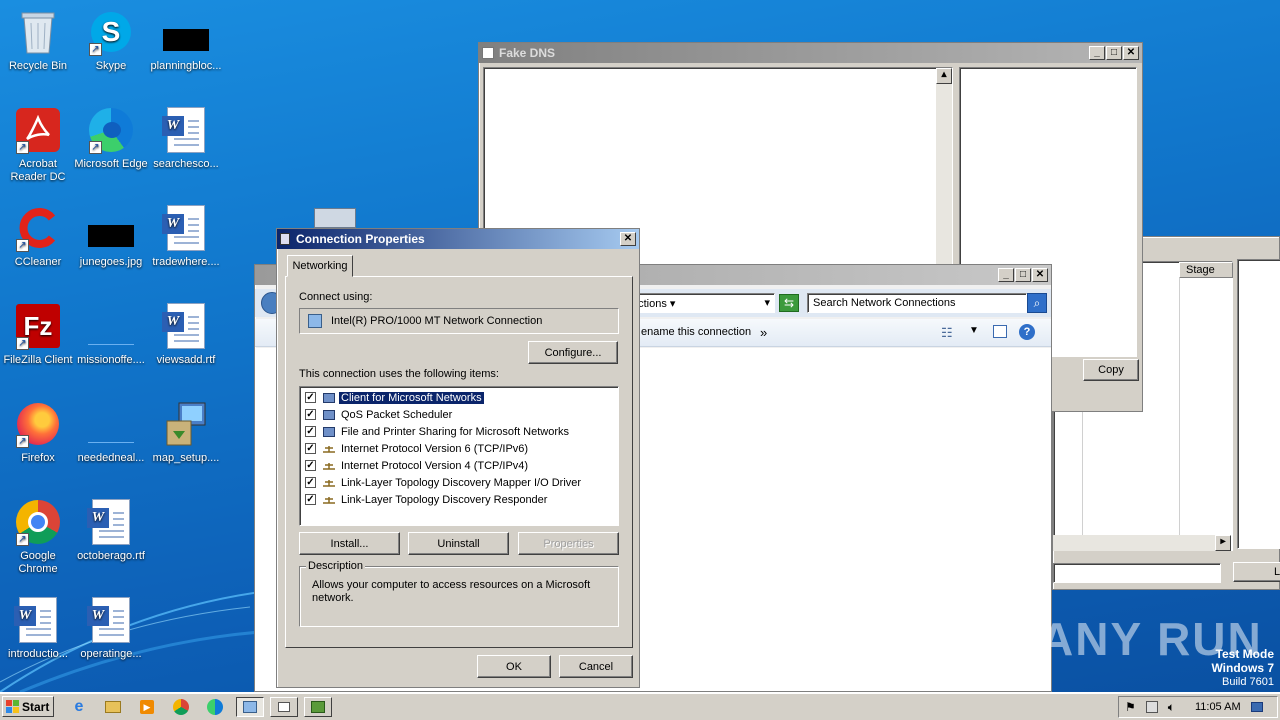 The width and height of the screenshot is (1280, 720). What do you see at coordinates (38, 145) in the screenshot?
I see `desktop-icon-acrobat: ↗ Acrobat Reader DC` at bounding box center [38, 145].